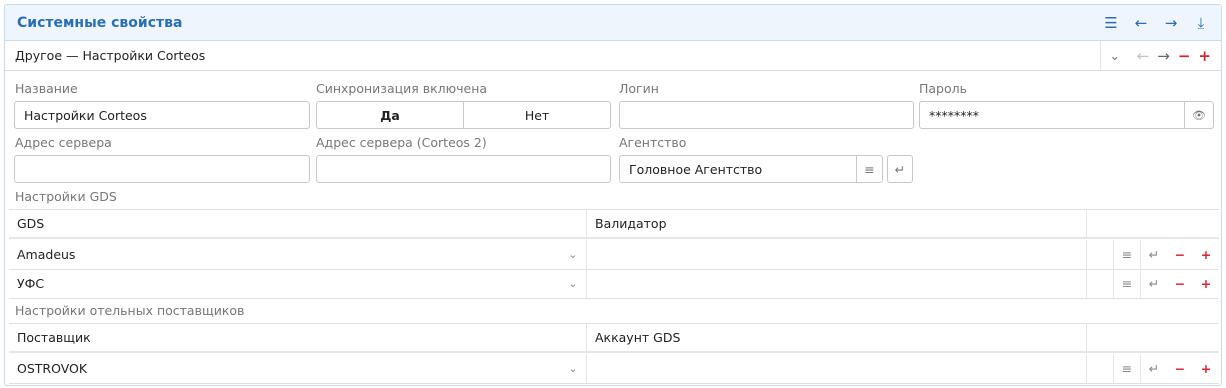  What do you see at coordinates (100, 22) in the screenshot?
I see `panel-title: Системные свойства` at bounding box center [100, 22].